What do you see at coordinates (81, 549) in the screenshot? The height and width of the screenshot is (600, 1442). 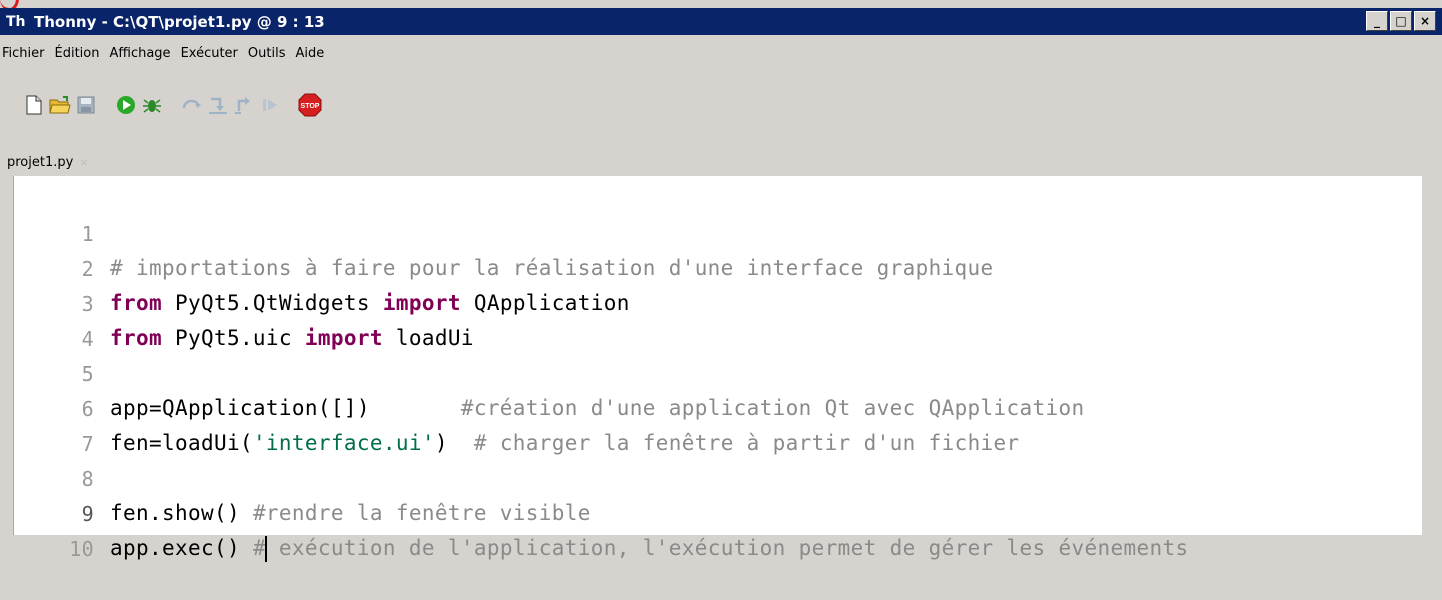 I see `line-number: 10` at bounding box center [81, 549].